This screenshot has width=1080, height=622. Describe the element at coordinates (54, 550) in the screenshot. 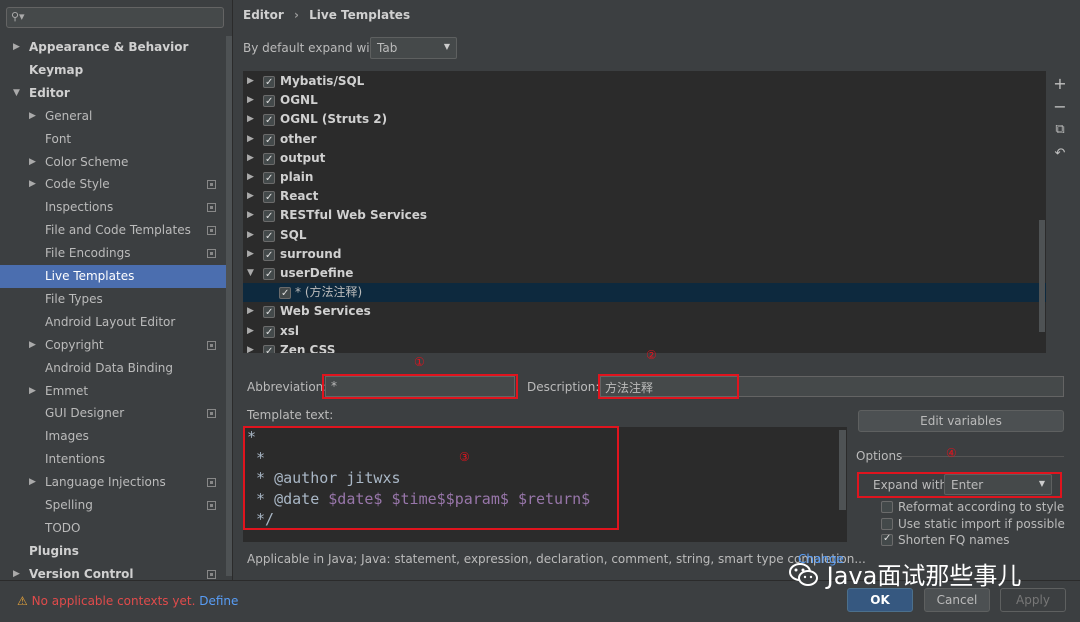

I see `sidebar-item-label: Plugins` at that location.